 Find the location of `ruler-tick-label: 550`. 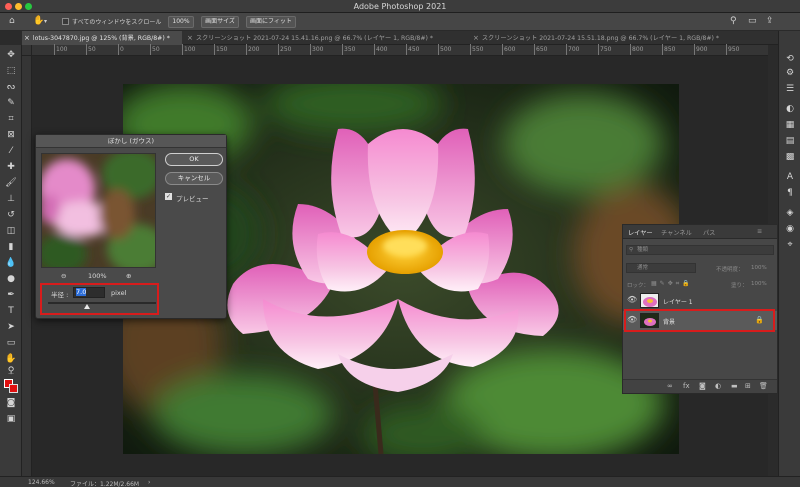

ruler-tick-label: 550 is located at coordinates (478, 49).